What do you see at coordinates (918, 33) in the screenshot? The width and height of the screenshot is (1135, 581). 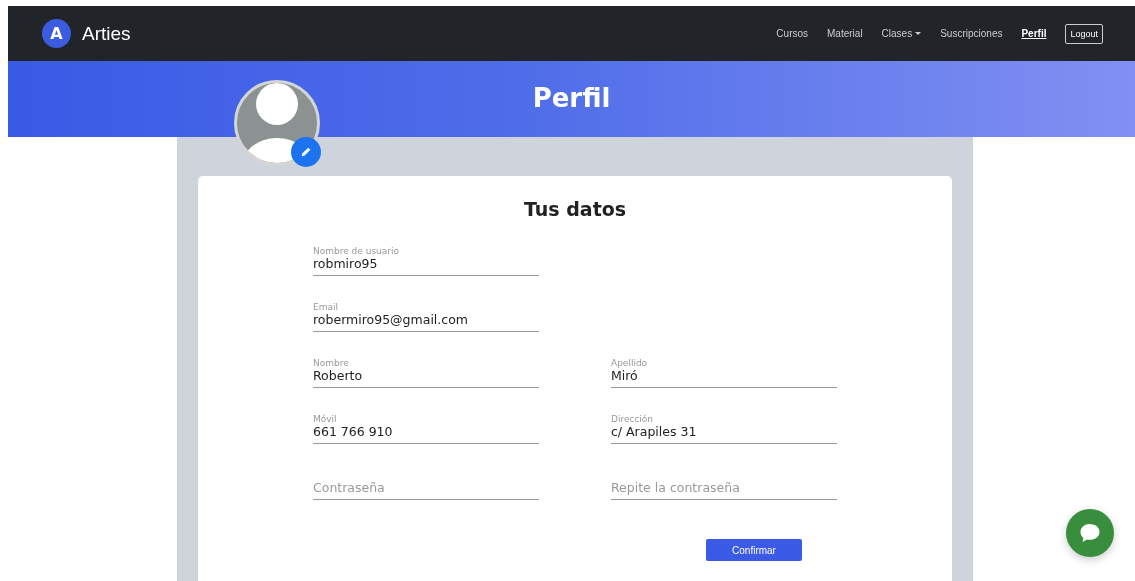 I see `caret-icon` at bounding box center [918, 33].